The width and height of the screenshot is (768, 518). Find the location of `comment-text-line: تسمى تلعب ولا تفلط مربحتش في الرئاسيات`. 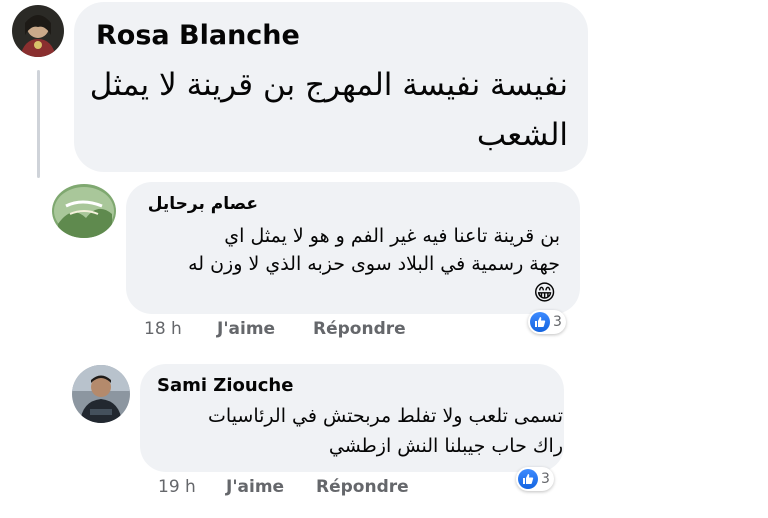

comment-text-line: تسمى تلعب ولا تفلط مربحتش في الرئاسيات is located at coordinates (385, 416).